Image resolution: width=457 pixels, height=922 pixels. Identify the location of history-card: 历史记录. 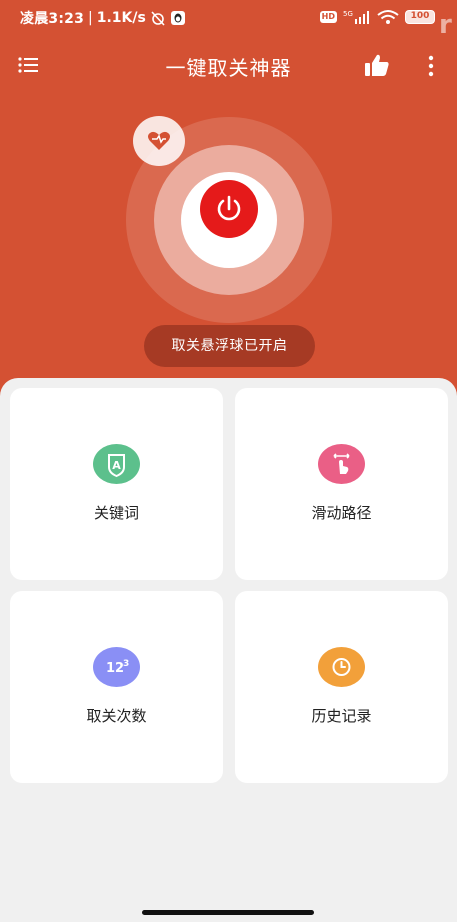
(341, 687).